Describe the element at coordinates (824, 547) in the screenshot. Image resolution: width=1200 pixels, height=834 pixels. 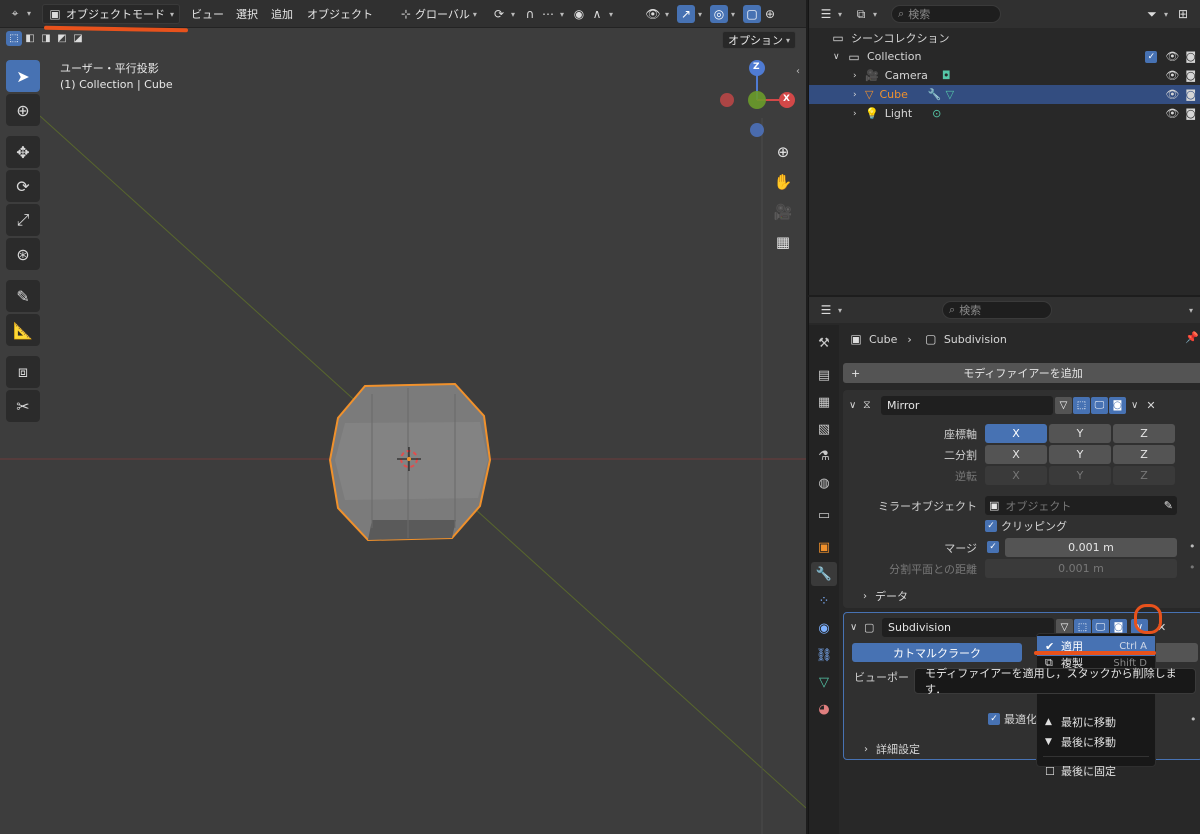
I see `object-tab-icon: ▣` at that location.